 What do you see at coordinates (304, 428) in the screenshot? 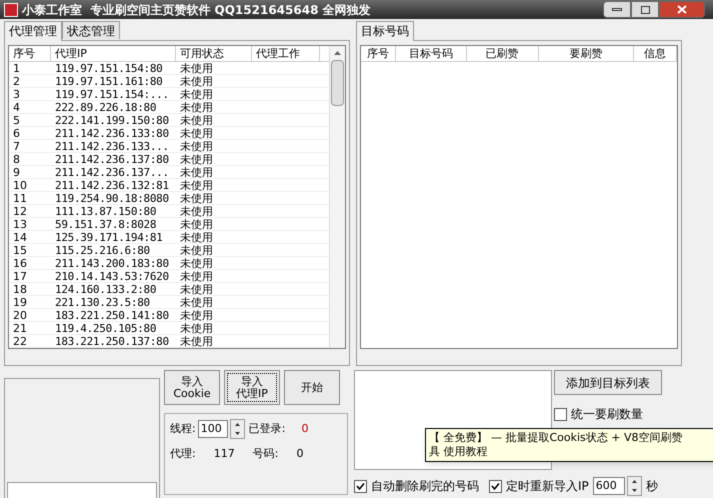
I see `logged-in-count: 0` at bounding box center [304, 428].